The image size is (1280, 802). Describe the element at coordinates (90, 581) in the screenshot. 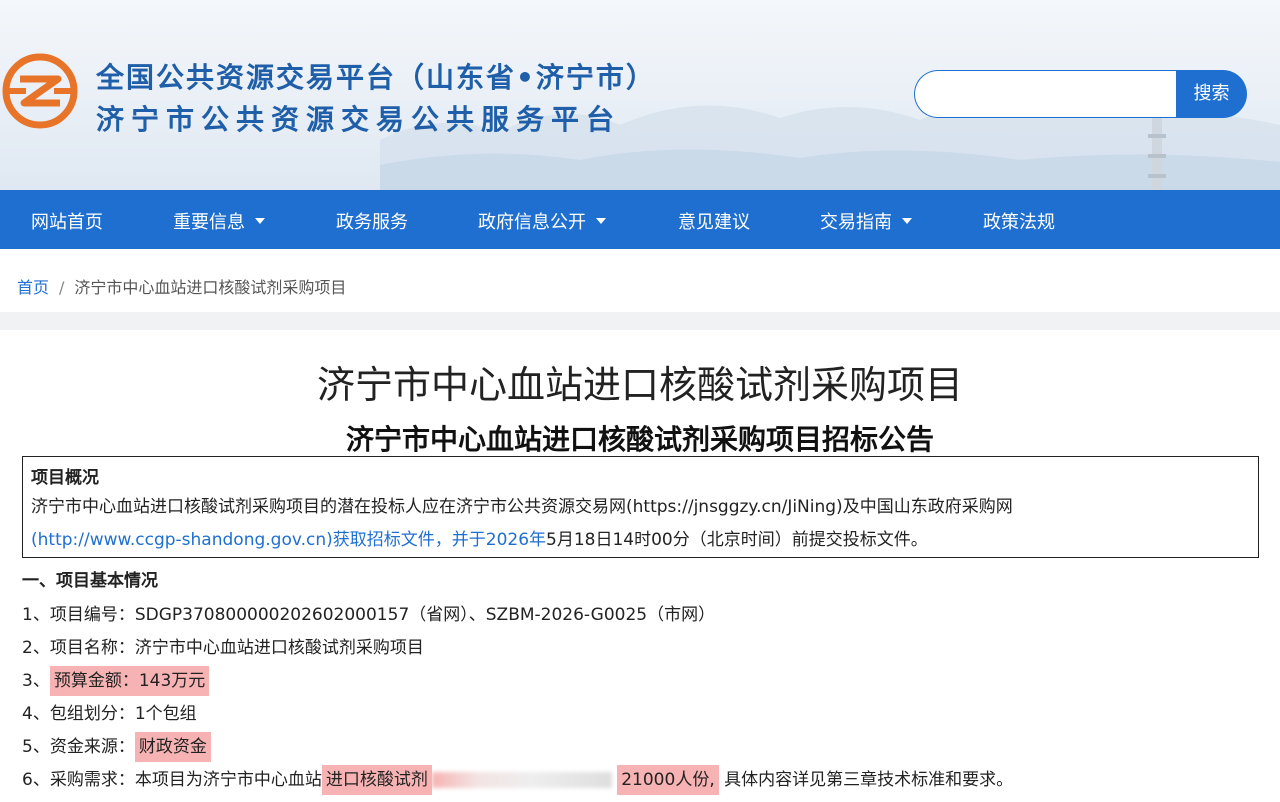

I see `section-heading: 一、项目基本情况` at that location.